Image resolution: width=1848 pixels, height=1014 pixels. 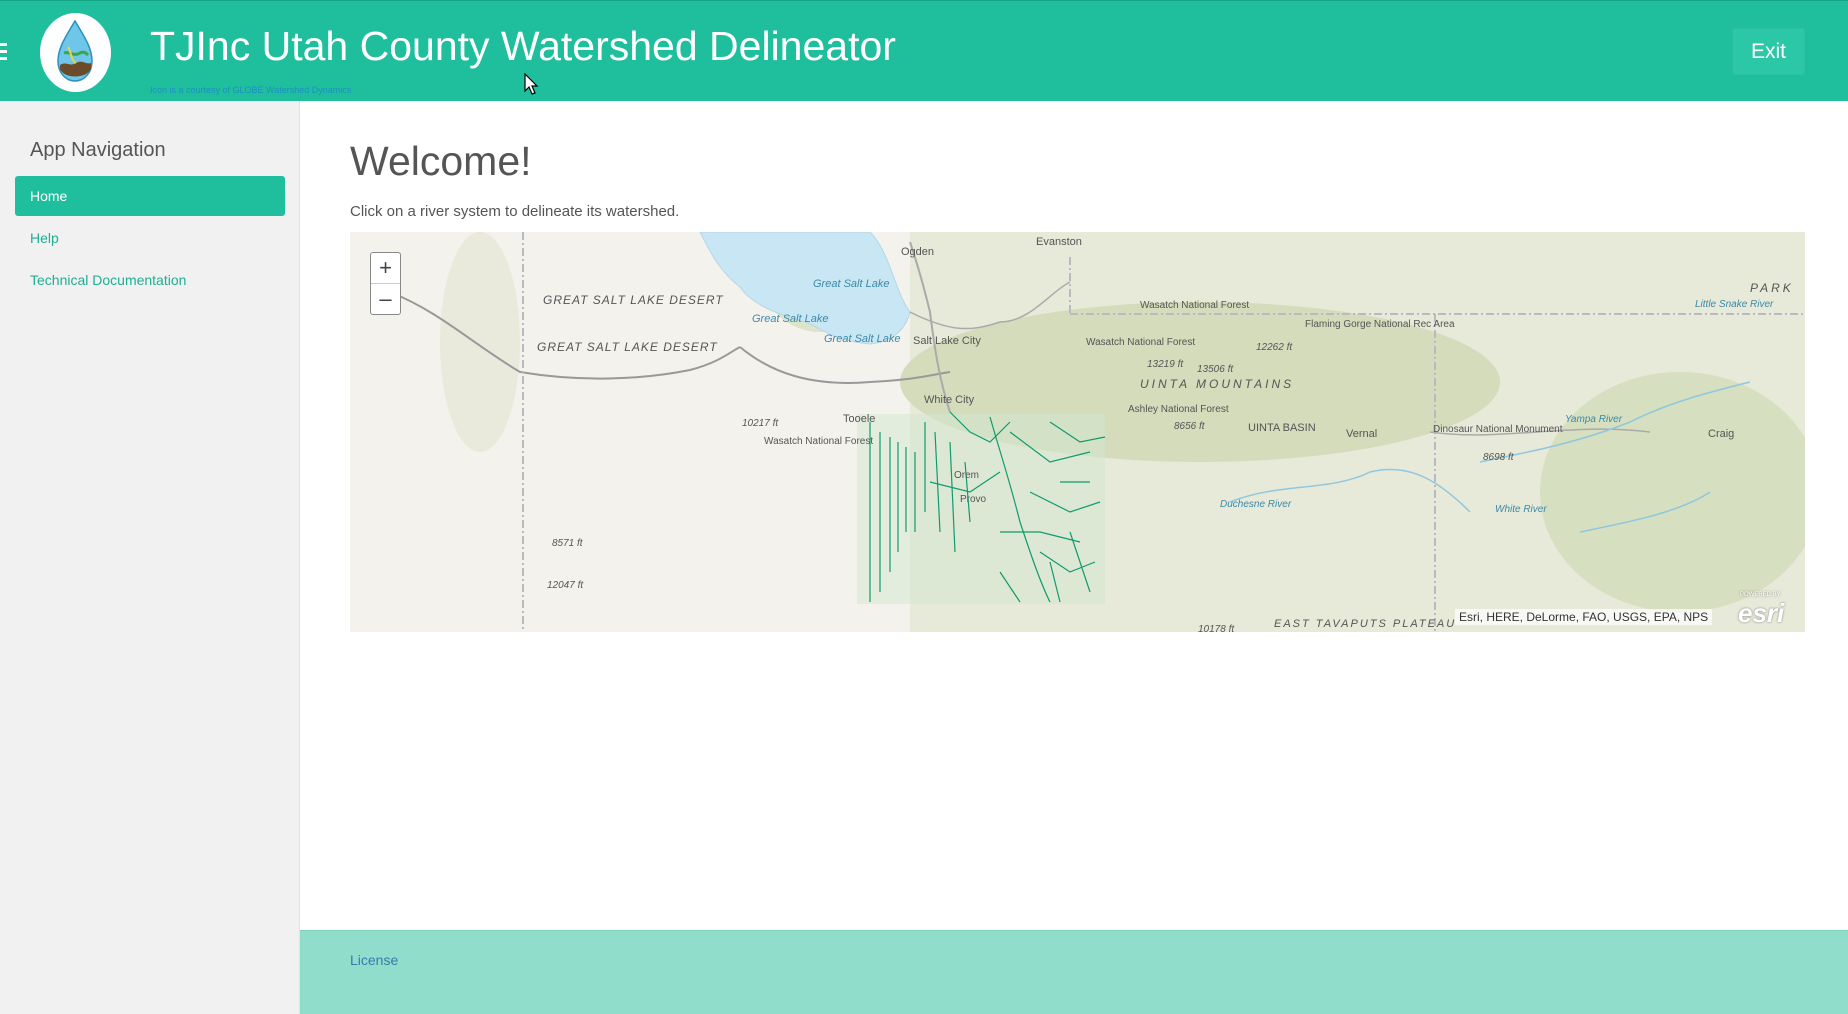 What do you see at coordinates (98, 150) in the screenshot?
I see `nav-title: App Navigation` at bounding box center [98, 150].